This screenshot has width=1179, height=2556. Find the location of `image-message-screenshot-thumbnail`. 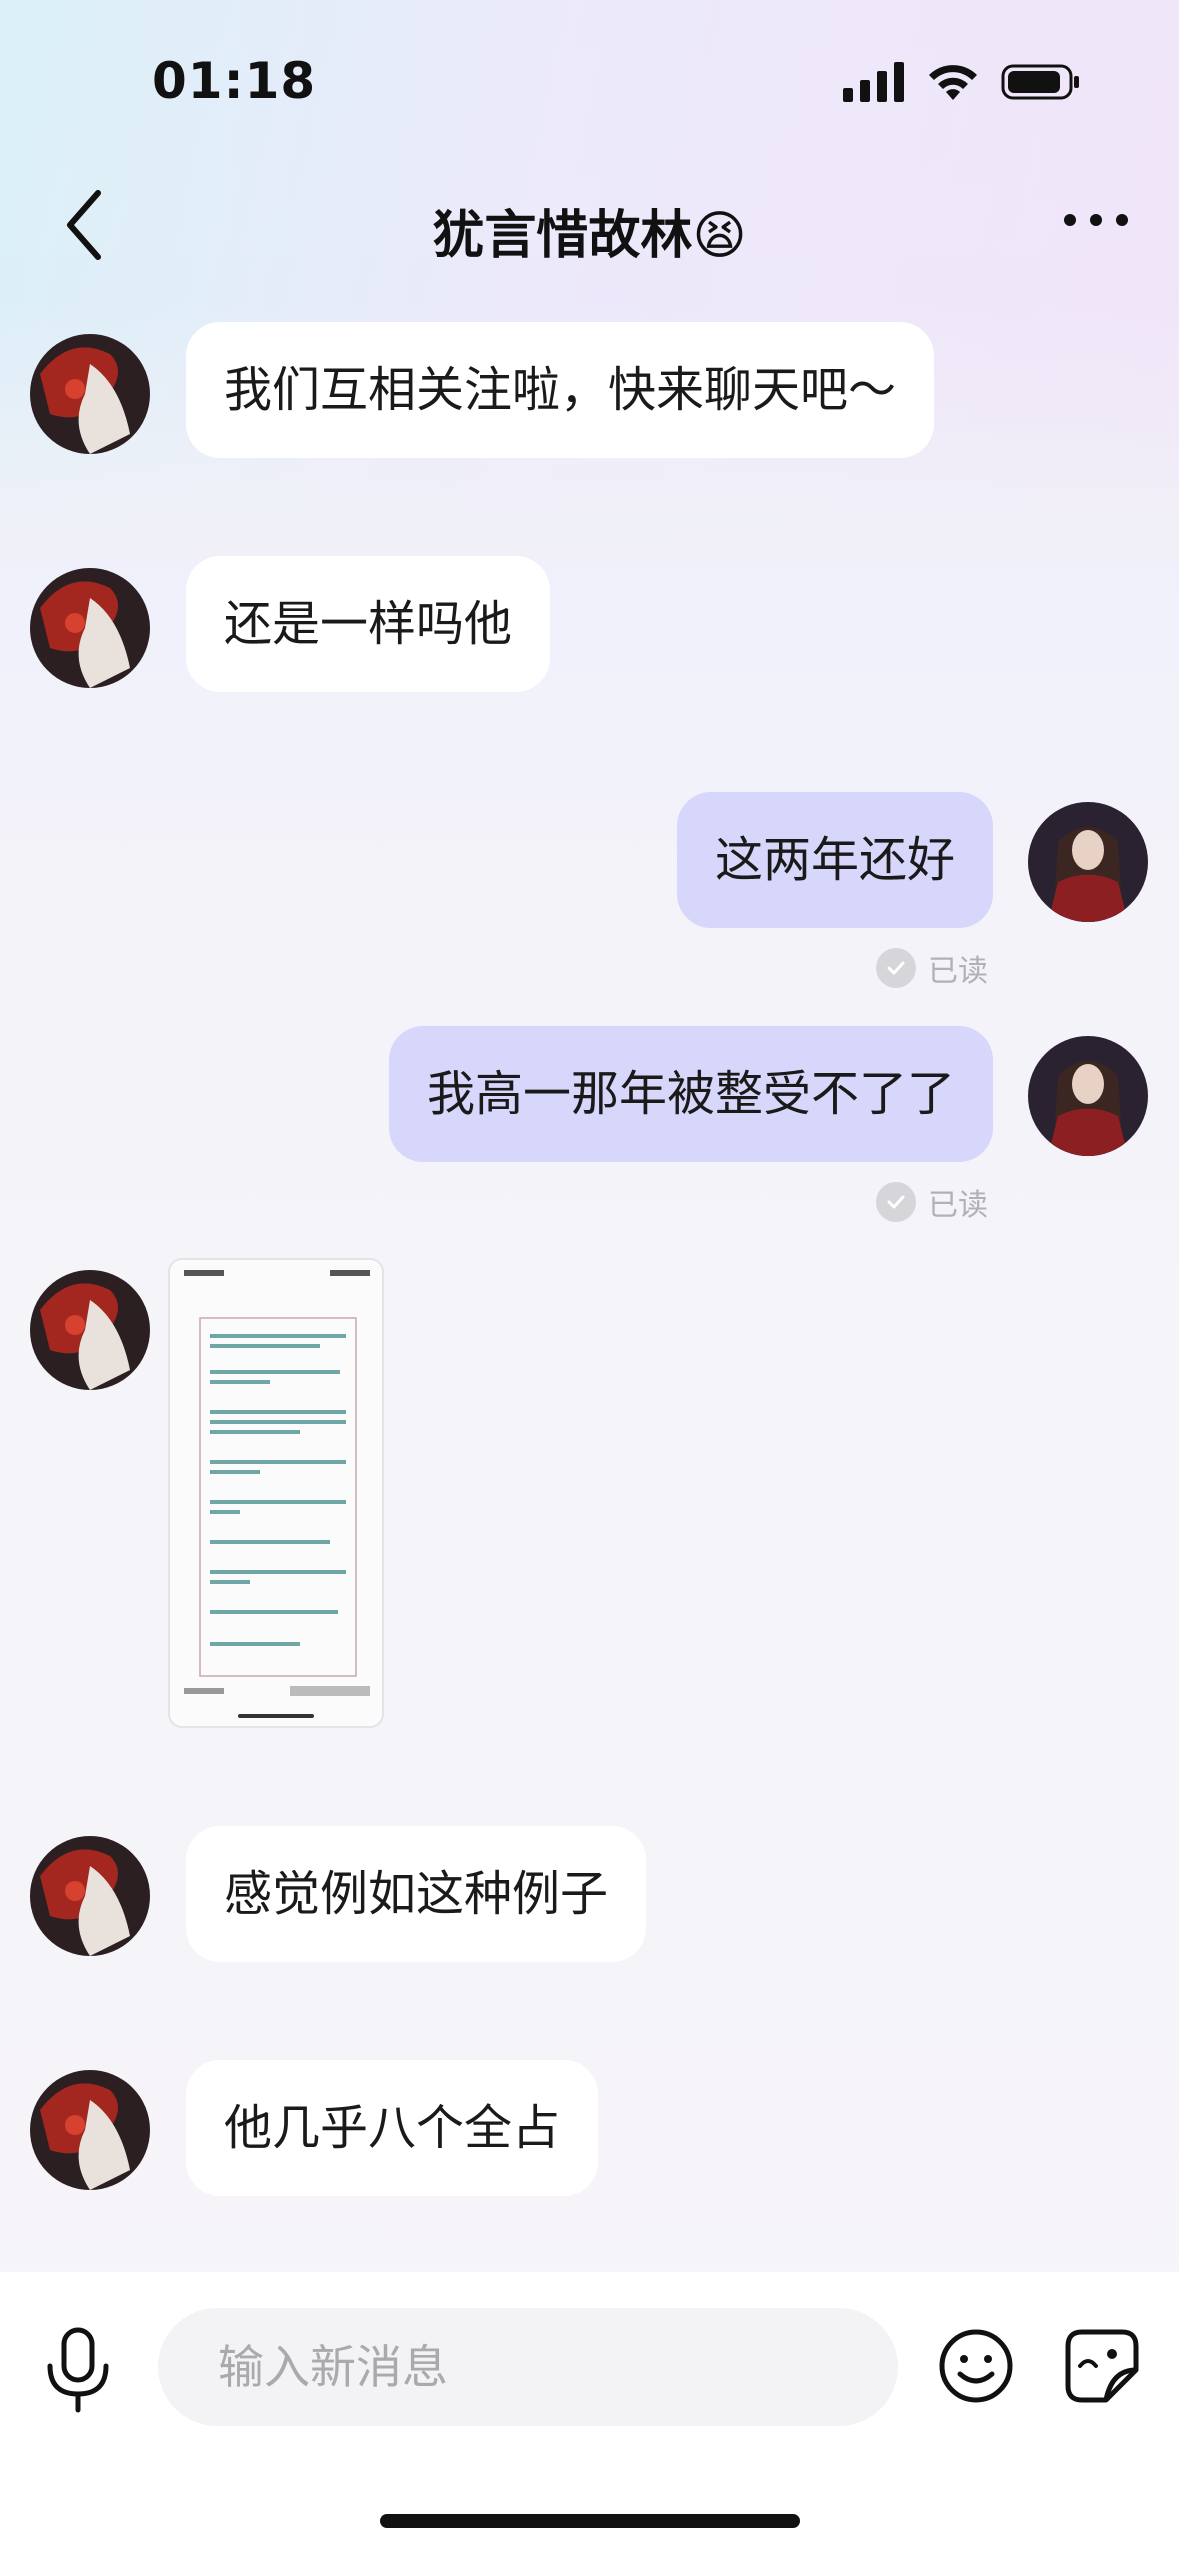

image-message-screenshot-thumbnail is located at coordinates (276, 1493).